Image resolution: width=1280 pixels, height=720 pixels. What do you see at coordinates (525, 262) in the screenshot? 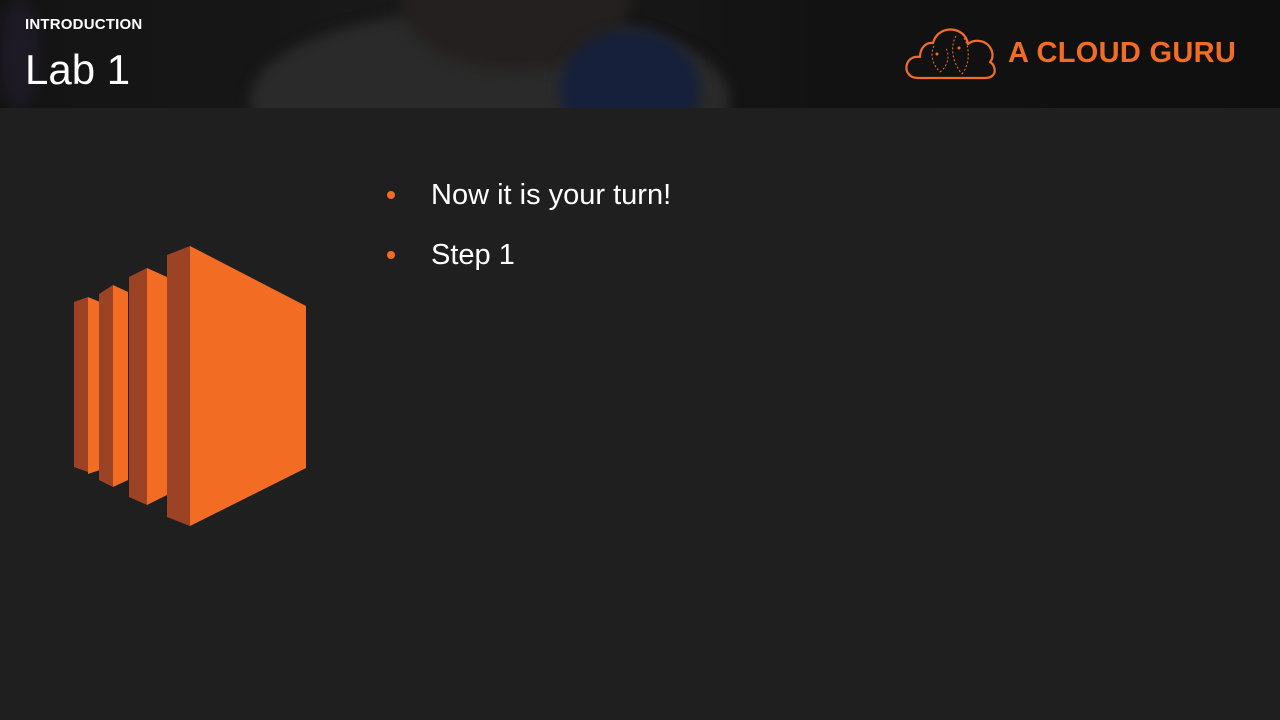
I see `list-item: Step 1` at bounding box center [525, 262].